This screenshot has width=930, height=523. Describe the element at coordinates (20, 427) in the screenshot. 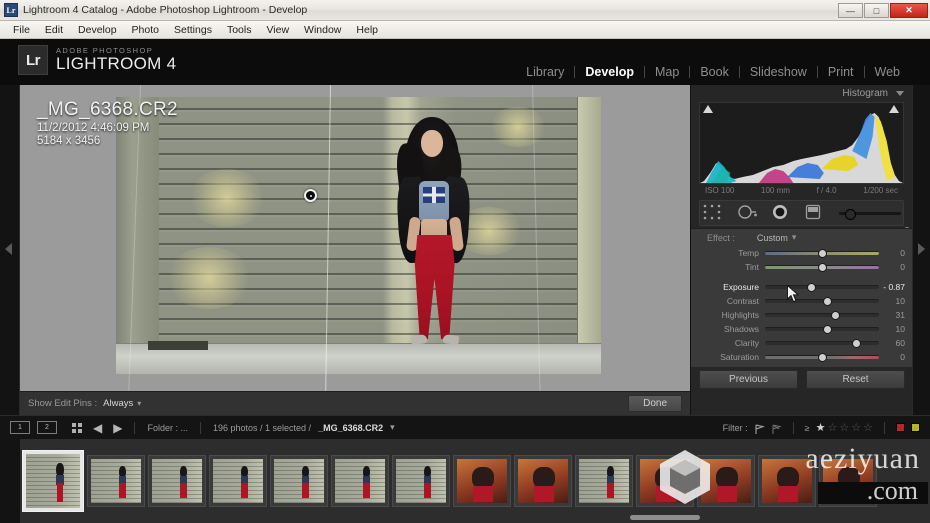

I see `main-window-view-button: 1` at that location.